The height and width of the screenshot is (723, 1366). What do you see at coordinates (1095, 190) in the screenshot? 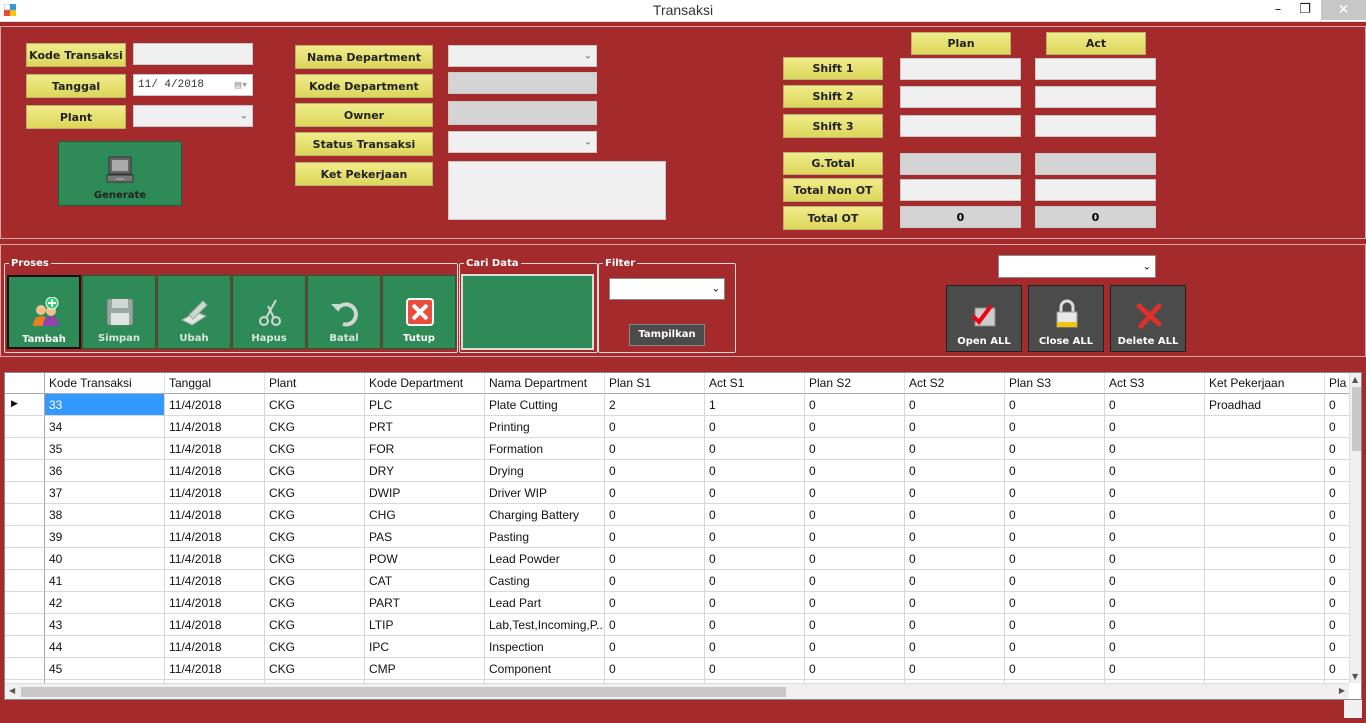
I see `total-non-ot-act-field` at bounding box center [1095, 190].